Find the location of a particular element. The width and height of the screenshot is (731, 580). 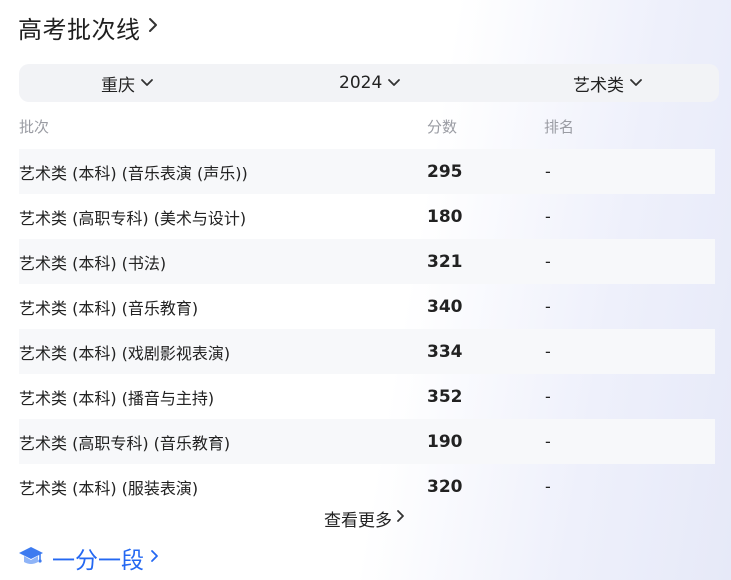

score-rank-section-link: 一分一段 is located at coordinates (89, 558).